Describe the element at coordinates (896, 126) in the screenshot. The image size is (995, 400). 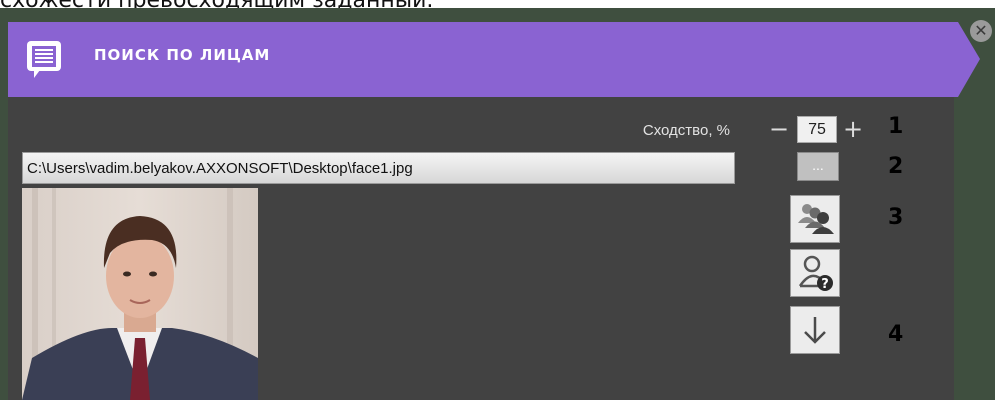
I see `callout-1: 1` at that location.